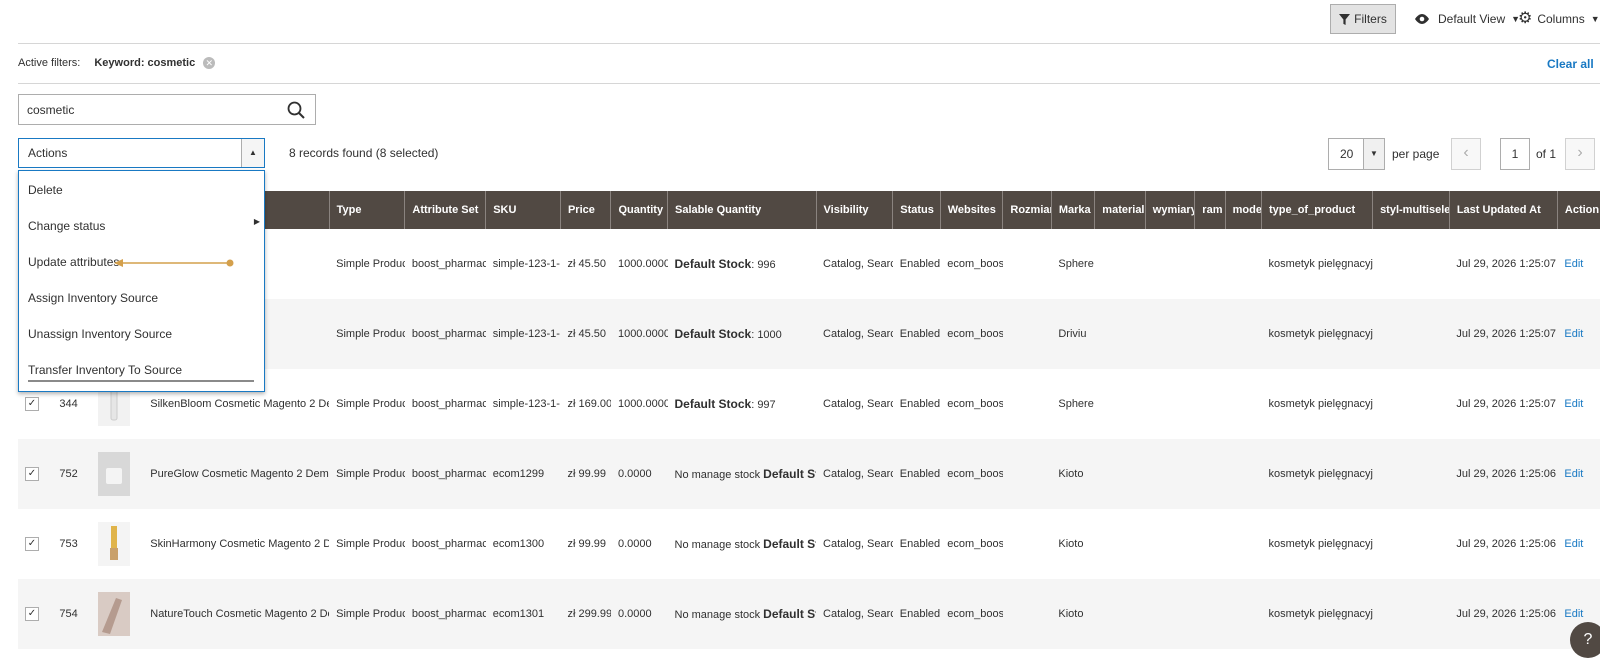 Image resolution: width=1600 pixels, height=658 pixels. I want to click on columns-control: ⚙ Columns ▼, so click(1559, 19).